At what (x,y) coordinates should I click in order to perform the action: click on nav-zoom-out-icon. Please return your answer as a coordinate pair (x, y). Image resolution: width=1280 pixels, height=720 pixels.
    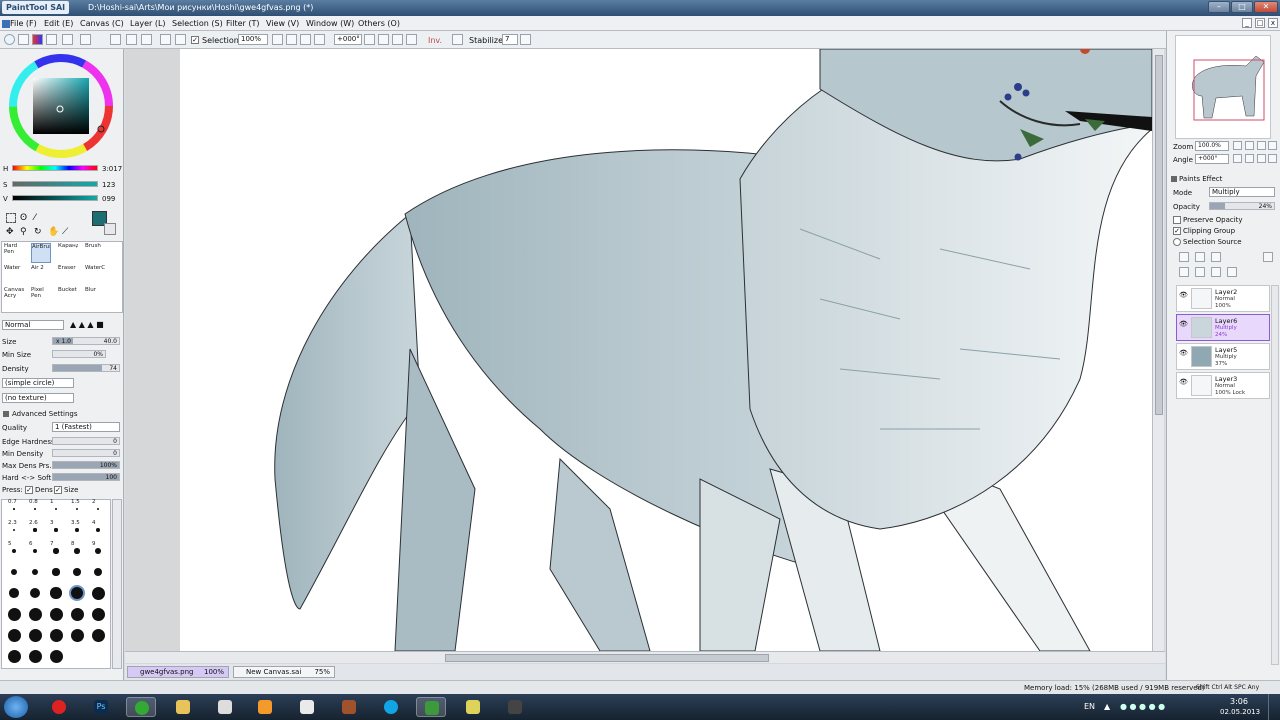
    Looking at the image, I should click on (1237, 145).